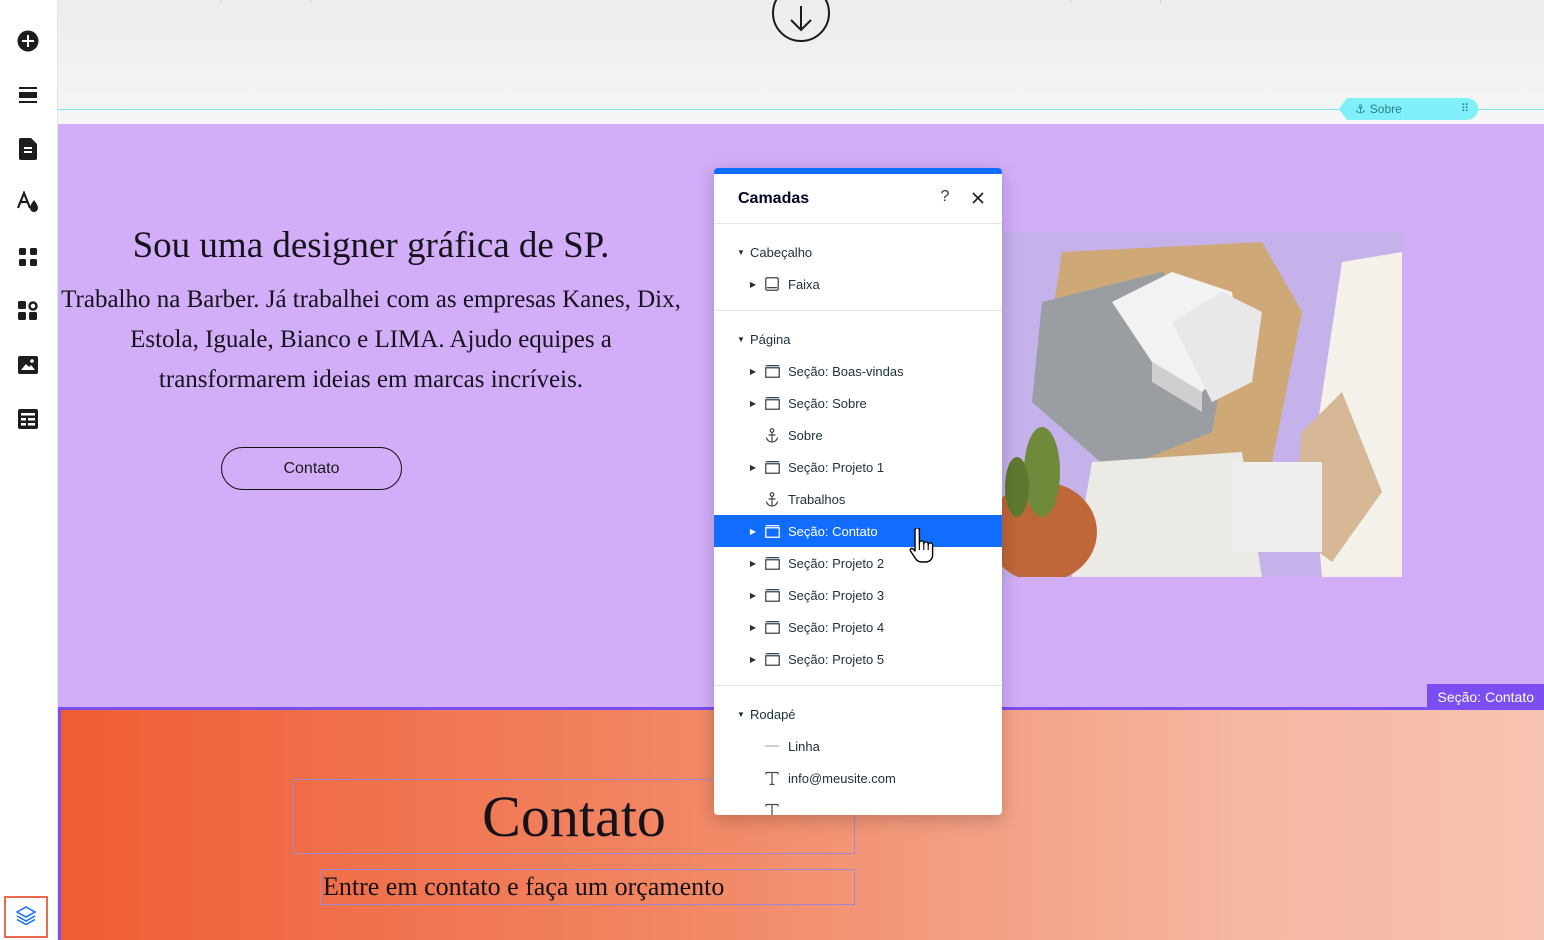  What do you see at coordinates (858, 199) in the screenshot?
I see `layers-panel-header: Camadas ?` at bounding box center [858, 199].